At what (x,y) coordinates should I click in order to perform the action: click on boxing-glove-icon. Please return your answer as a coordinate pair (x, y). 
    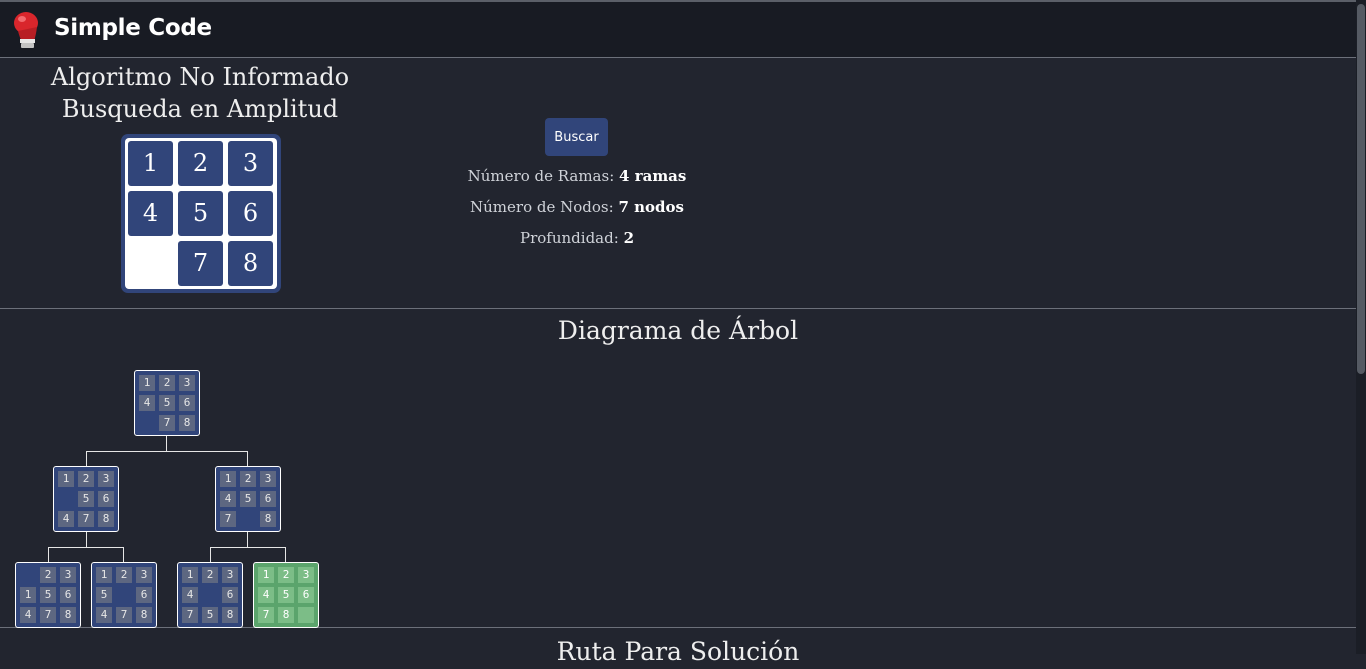
    Looking at the image, I should click on (27, 30).